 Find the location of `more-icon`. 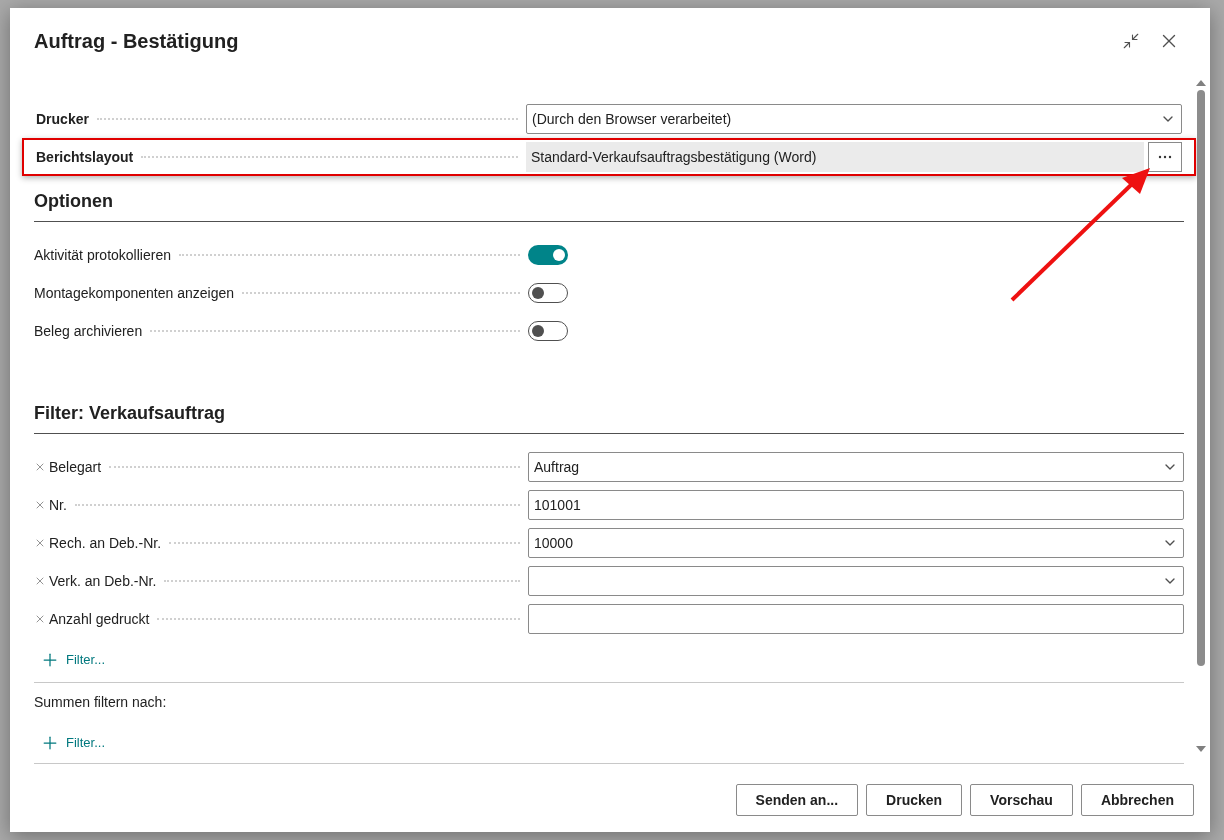

more-icon is located at coordinates (1165, 157).